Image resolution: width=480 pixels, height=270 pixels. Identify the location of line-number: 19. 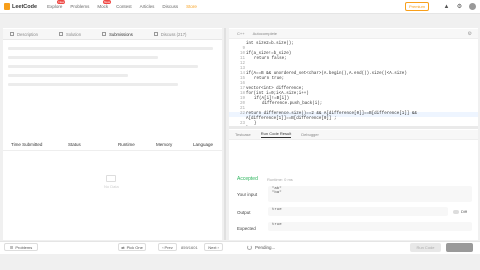
(242, 99).